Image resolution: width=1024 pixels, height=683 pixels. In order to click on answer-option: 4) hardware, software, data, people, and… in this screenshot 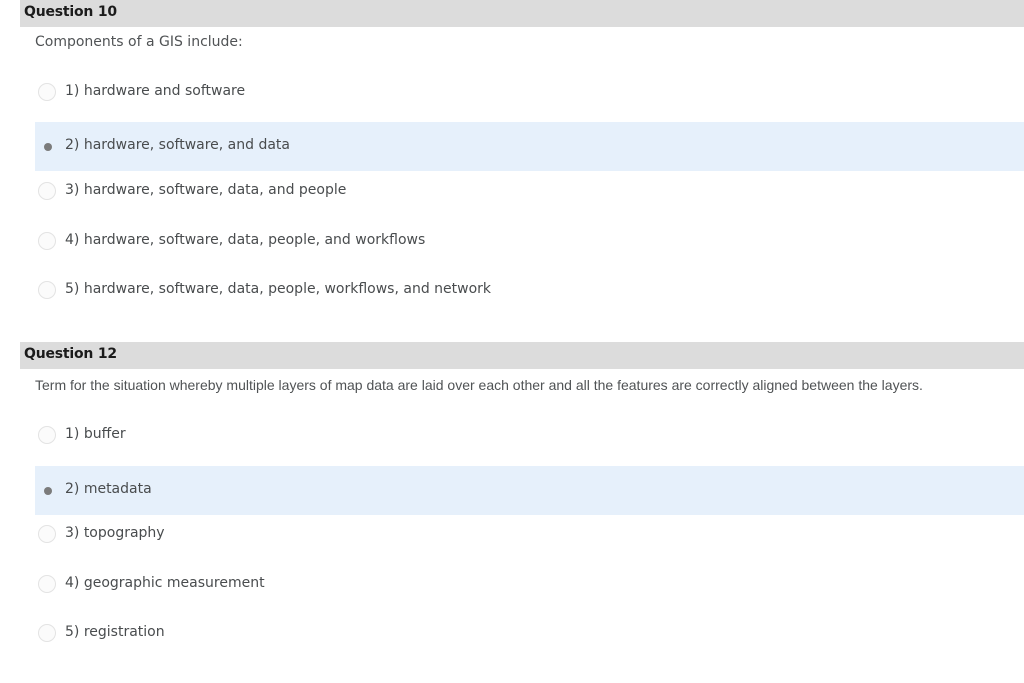, I will do `click(529, 241)`.